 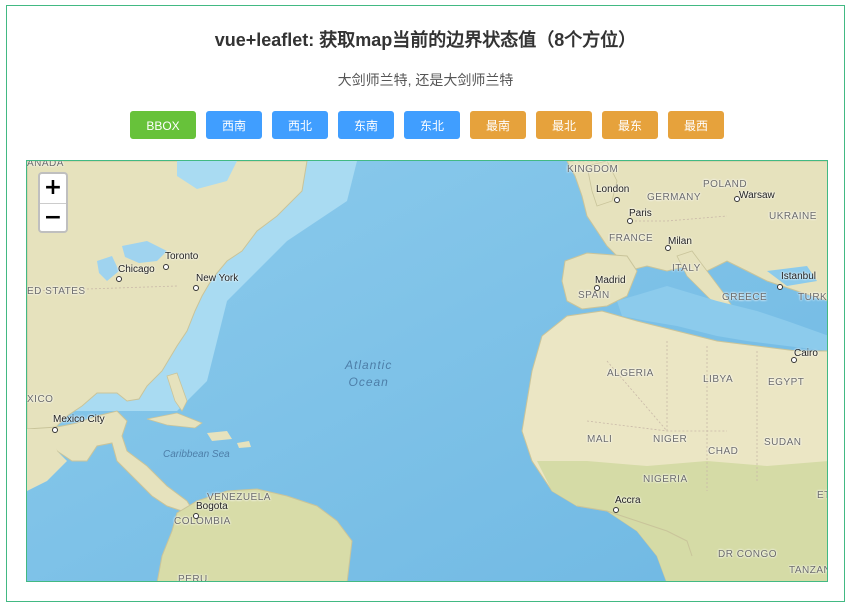 I want to click on zoom-in-button: +, so click(x=53, y=189).